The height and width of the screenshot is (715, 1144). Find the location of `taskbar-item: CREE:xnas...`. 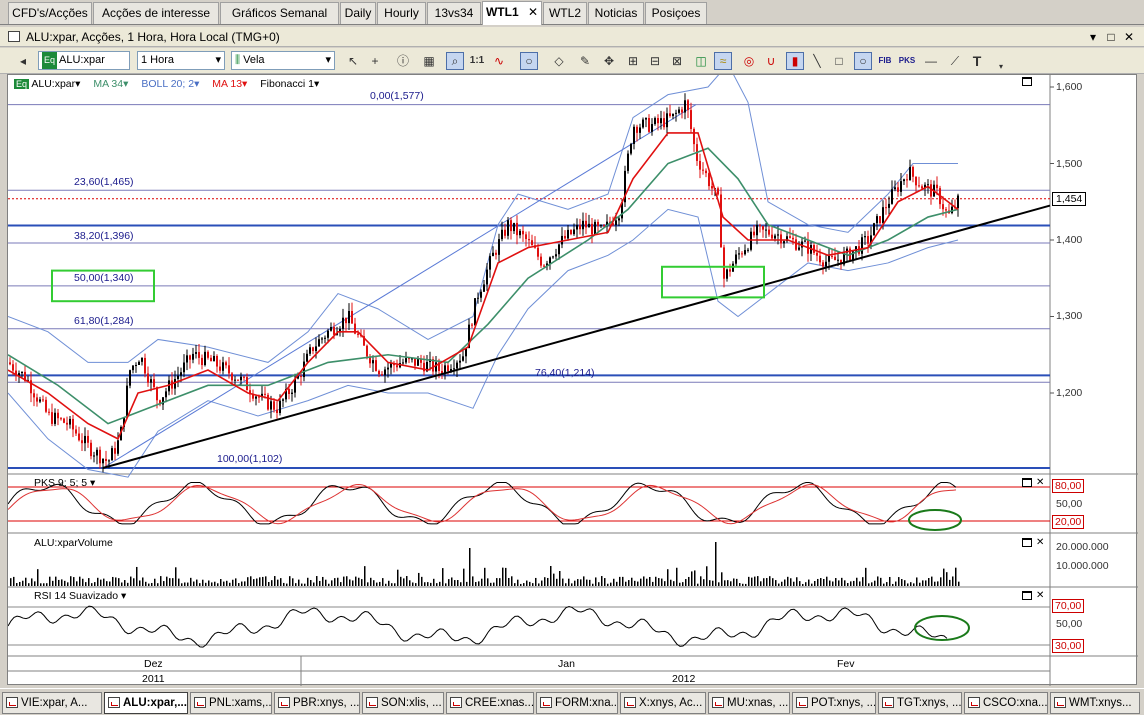

taskbar-item: CREE:xnas... is located at coordinates (490, 703).